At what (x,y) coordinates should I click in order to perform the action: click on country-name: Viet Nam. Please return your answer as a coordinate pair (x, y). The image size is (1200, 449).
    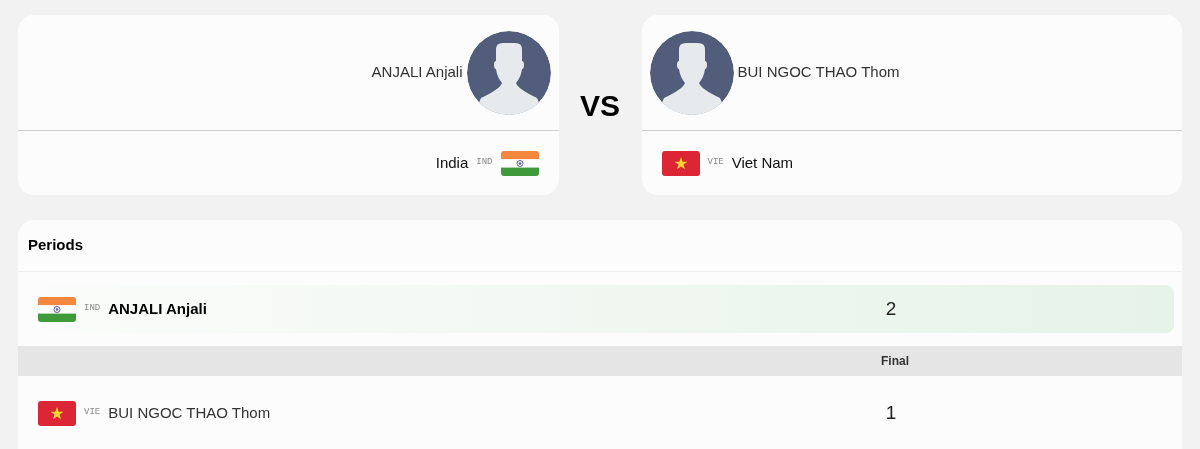
    Looking at the image, I should click on (762, 162).